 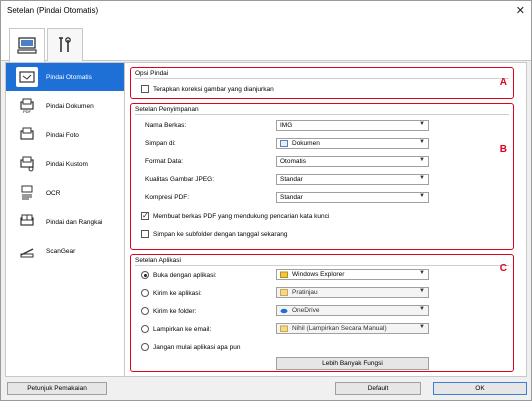 I want to click on open-with-app-value: Windows Explorer, so click(x=318, y=274).